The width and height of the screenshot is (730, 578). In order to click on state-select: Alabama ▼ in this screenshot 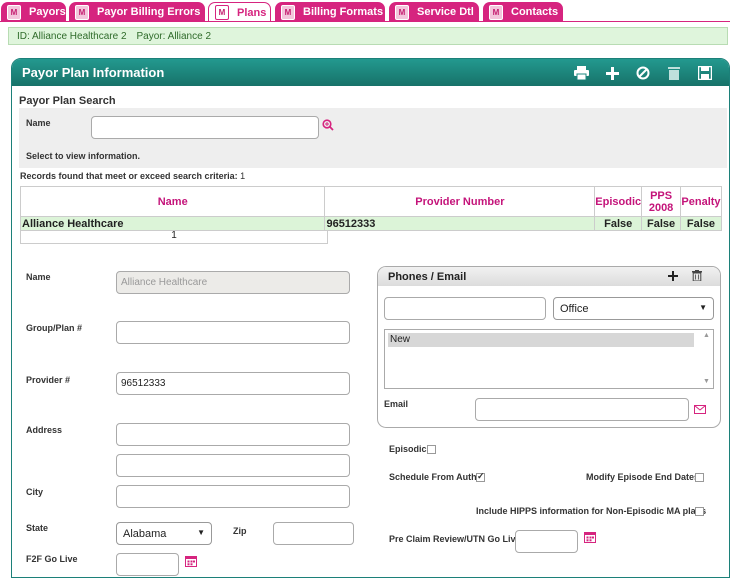, I will do `click(164, 533)`.